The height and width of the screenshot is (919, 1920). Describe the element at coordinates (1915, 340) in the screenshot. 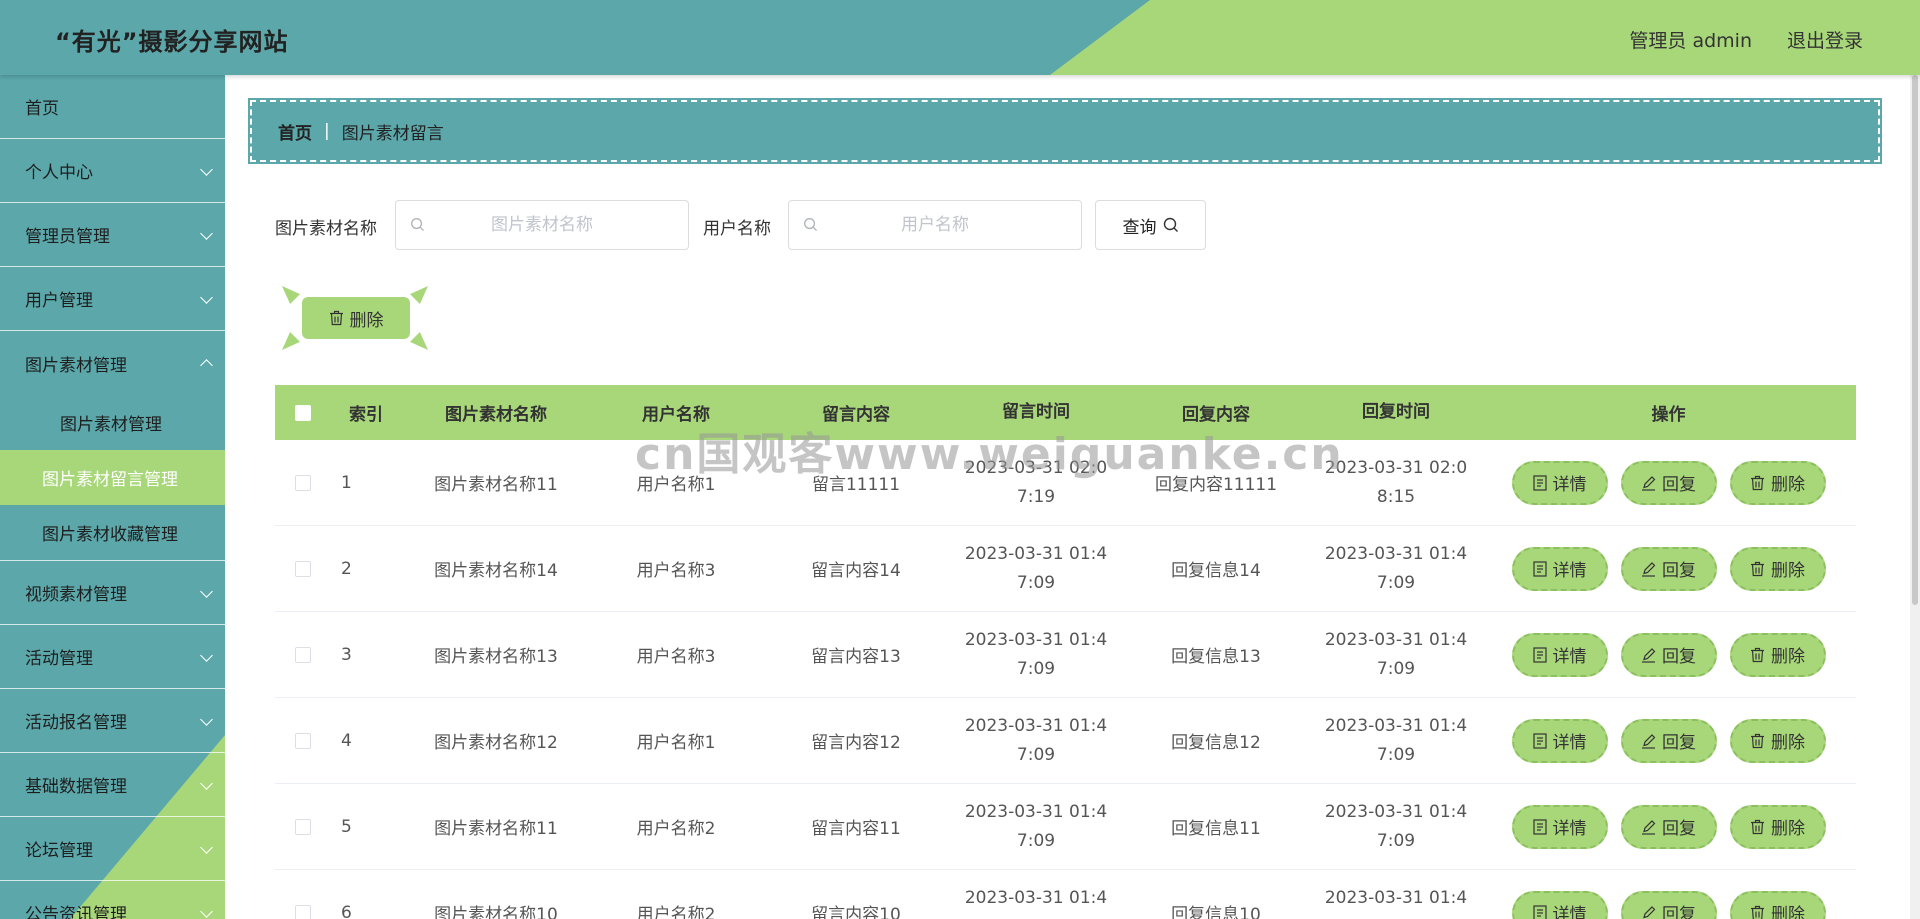

I see `scrollbar-thumb` at that location.